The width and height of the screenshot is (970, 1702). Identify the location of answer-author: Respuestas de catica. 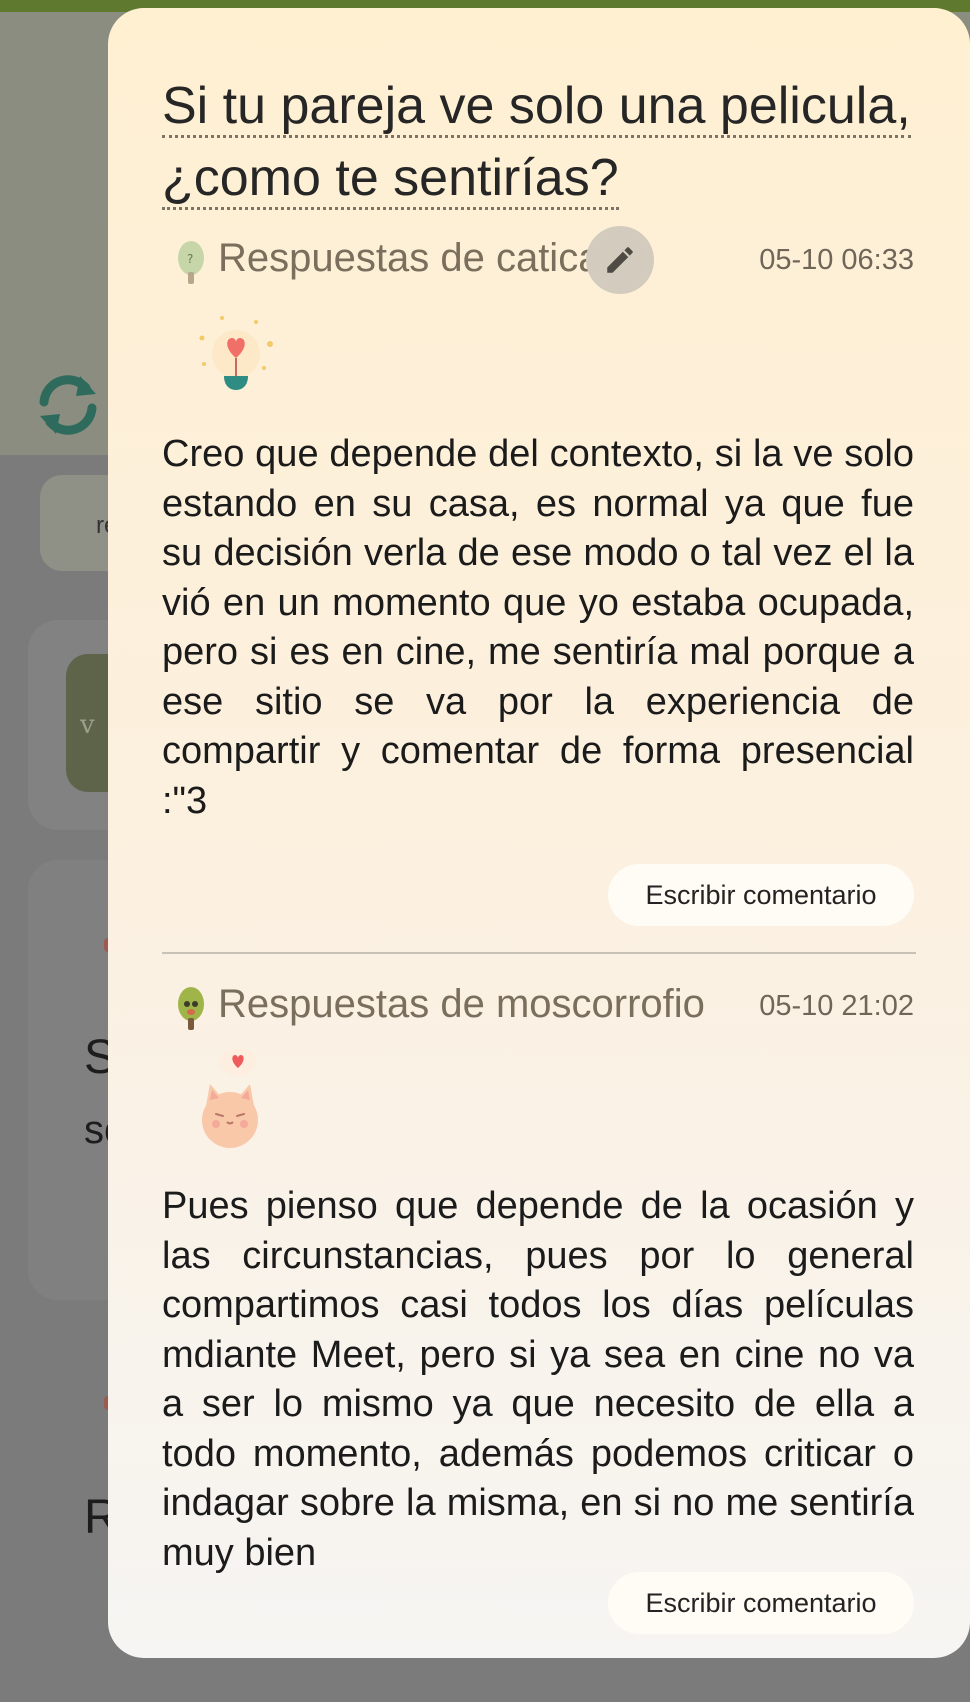
(409, 258).